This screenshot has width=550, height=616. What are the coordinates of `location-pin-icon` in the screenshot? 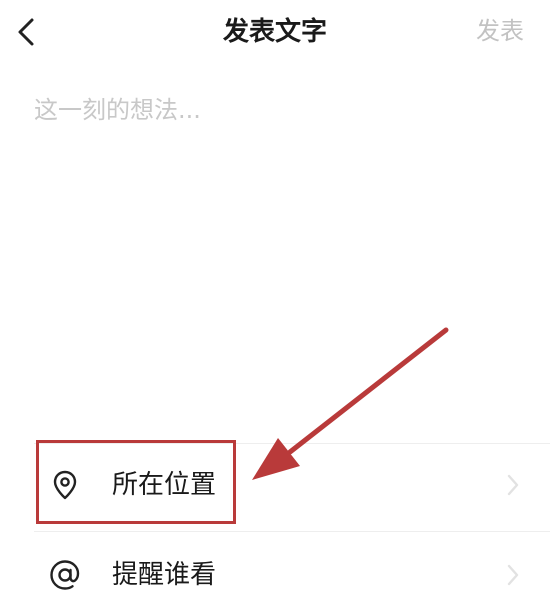 It's located at (65, 485).